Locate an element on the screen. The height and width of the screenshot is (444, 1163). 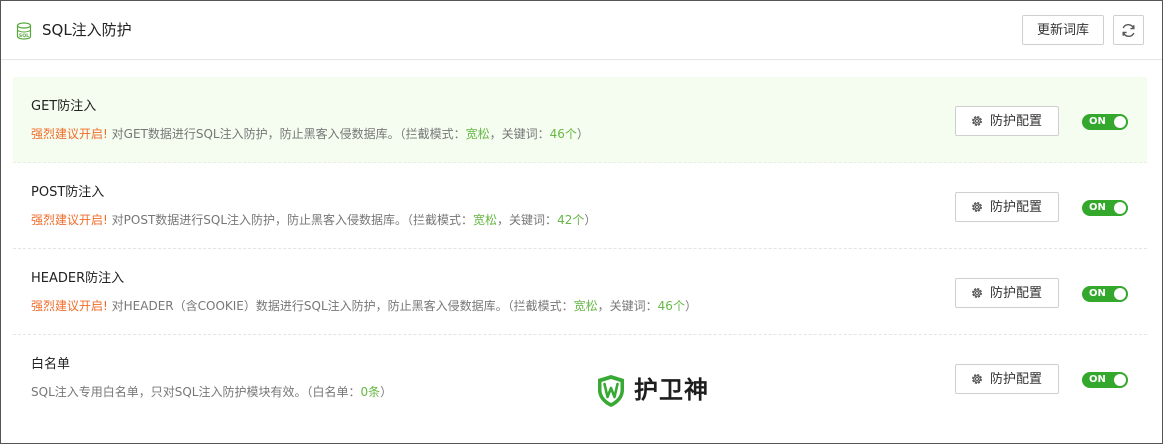
refresh-icon is located at coordinates (1128, 30).